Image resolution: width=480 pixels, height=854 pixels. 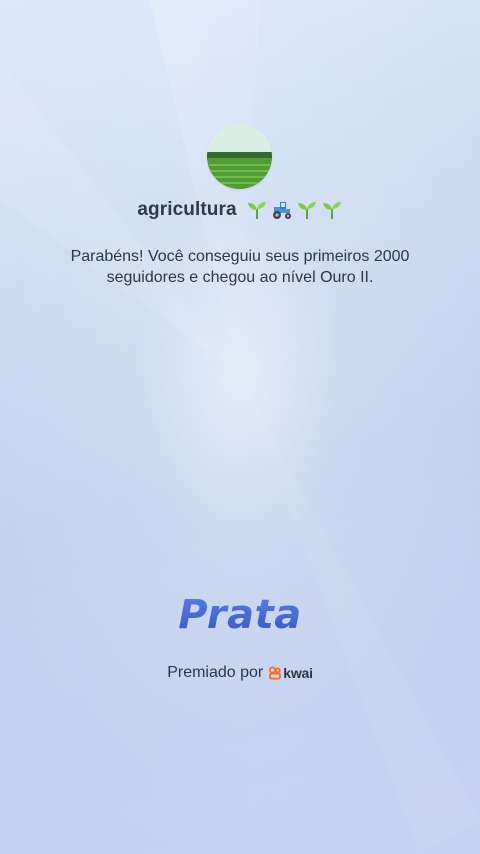 What do you see at coordinates (240, 210) in the screenshot?
I see `username-row: agricultura` at bounding box center [240, 210].